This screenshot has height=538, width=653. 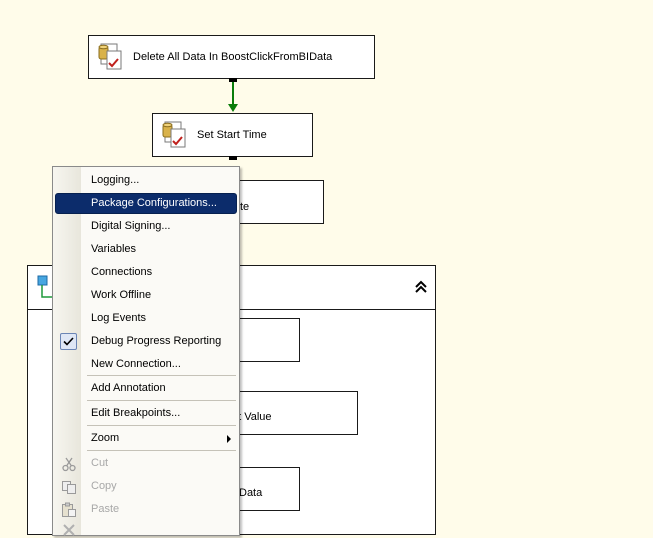 I want to click on menu-item-label: Log Events, so click(x=119, y=318).